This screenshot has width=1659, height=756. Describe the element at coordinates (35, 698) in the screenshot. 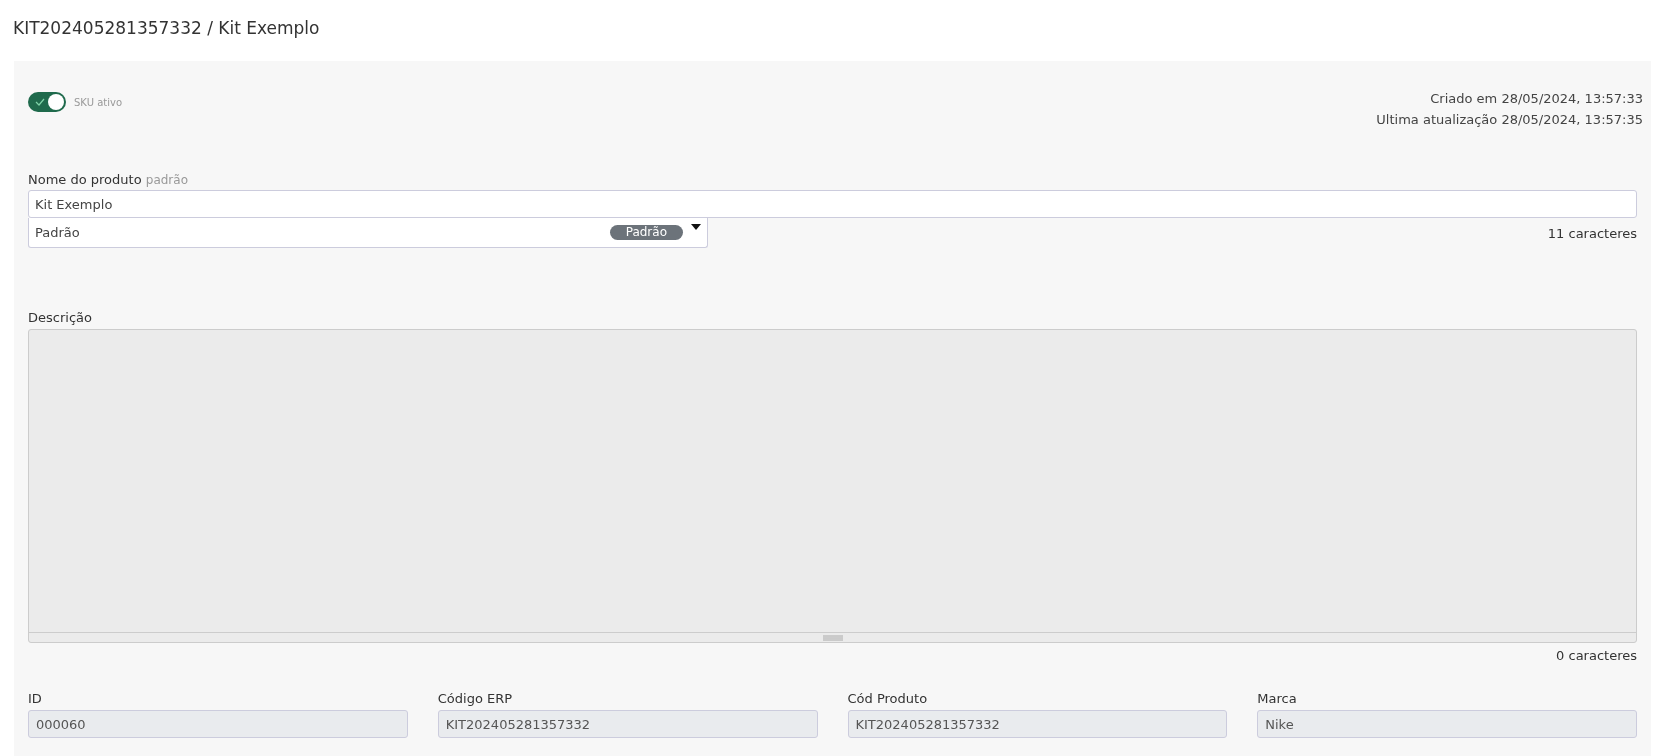

I see `field-label: ID` at that location.